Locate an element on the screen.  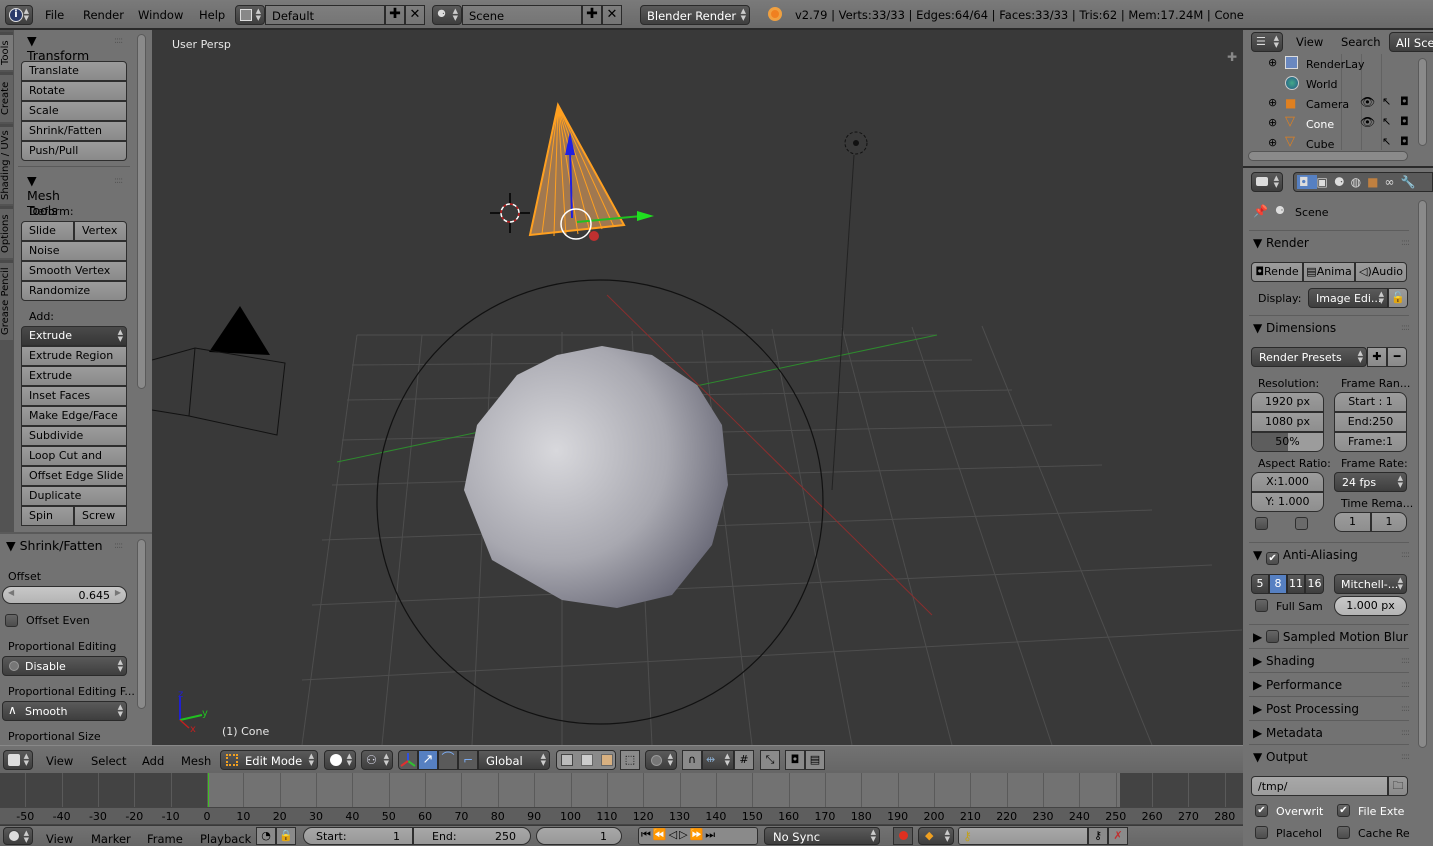
keying-mode-select: ◆ ▲ ▼ is located at coordinates (936, 836).